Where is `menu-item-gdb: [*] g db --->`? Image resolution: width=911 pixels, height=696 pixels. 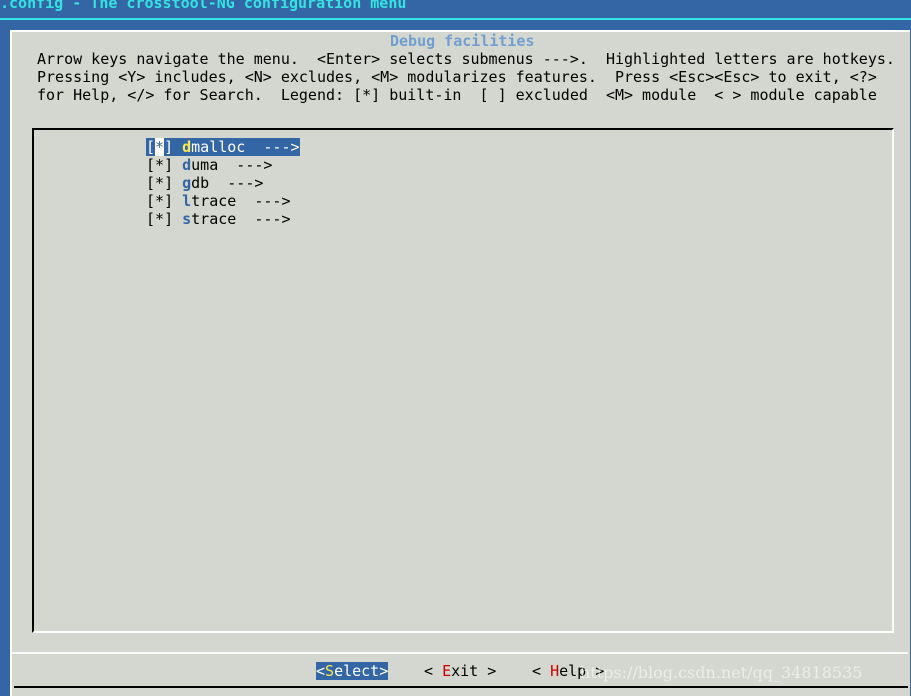
menu-item-gdb: [*] g db ---> is located at coordinates (204, 183).